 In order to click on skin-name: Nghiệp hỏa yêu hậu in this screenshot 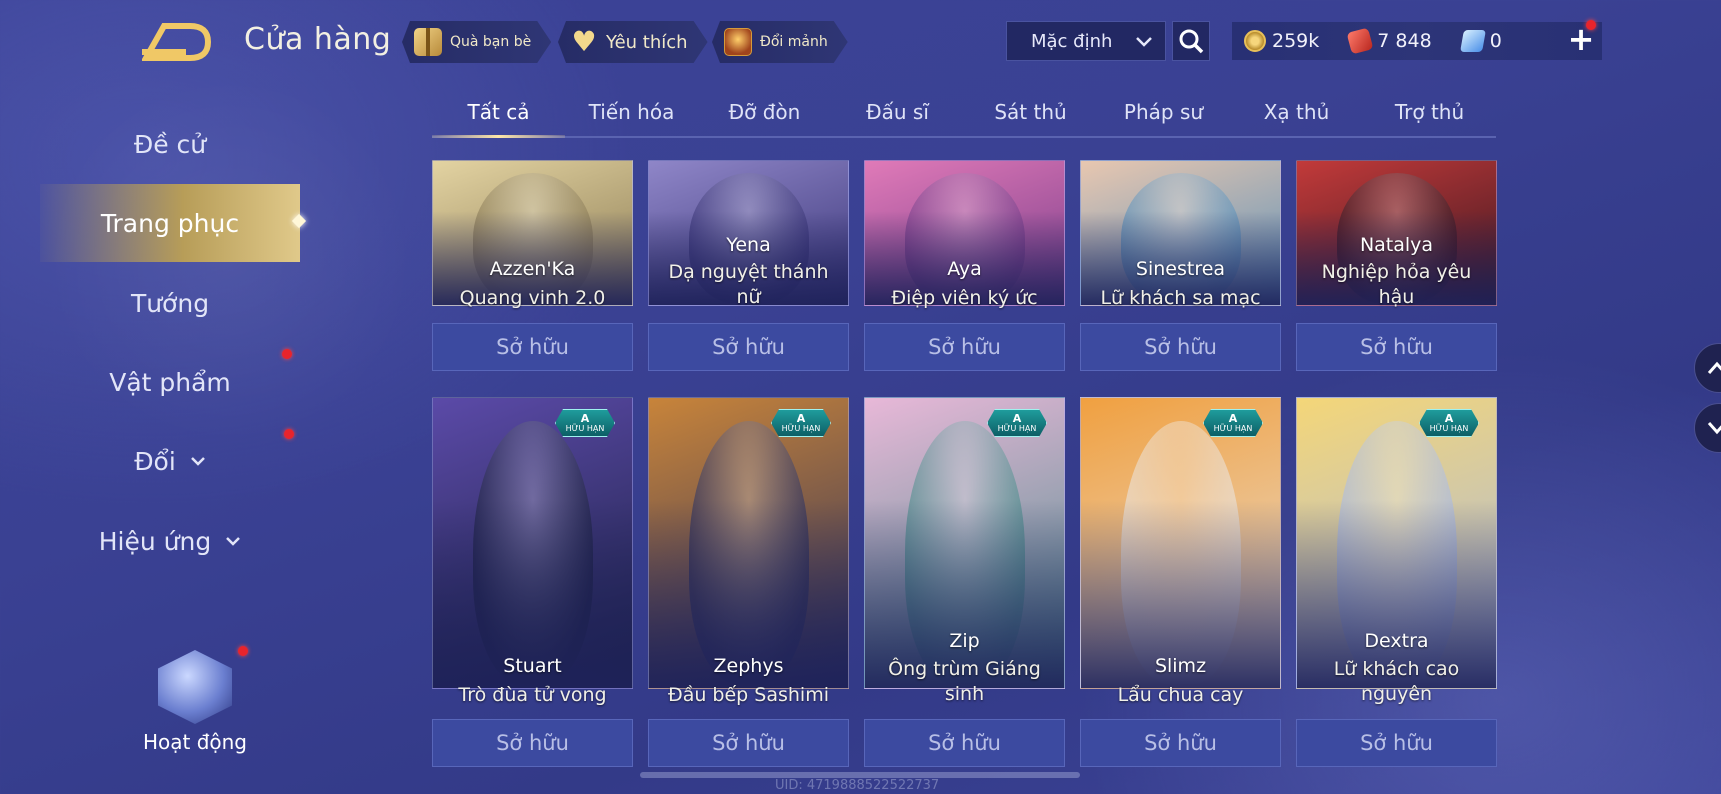, I will do `click(1396, 284)`.